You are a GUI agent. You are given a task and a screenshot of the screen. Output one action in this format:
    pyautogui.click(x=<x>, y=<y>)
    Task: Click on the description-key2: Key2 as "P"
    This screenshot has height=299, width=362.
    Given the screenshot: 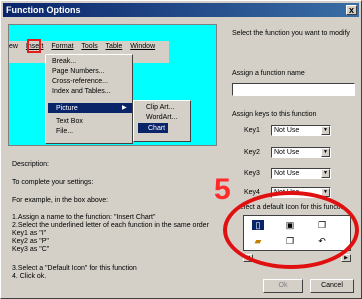 What is the action you would take?
    pyautogui.click(x=30, y=241)
    